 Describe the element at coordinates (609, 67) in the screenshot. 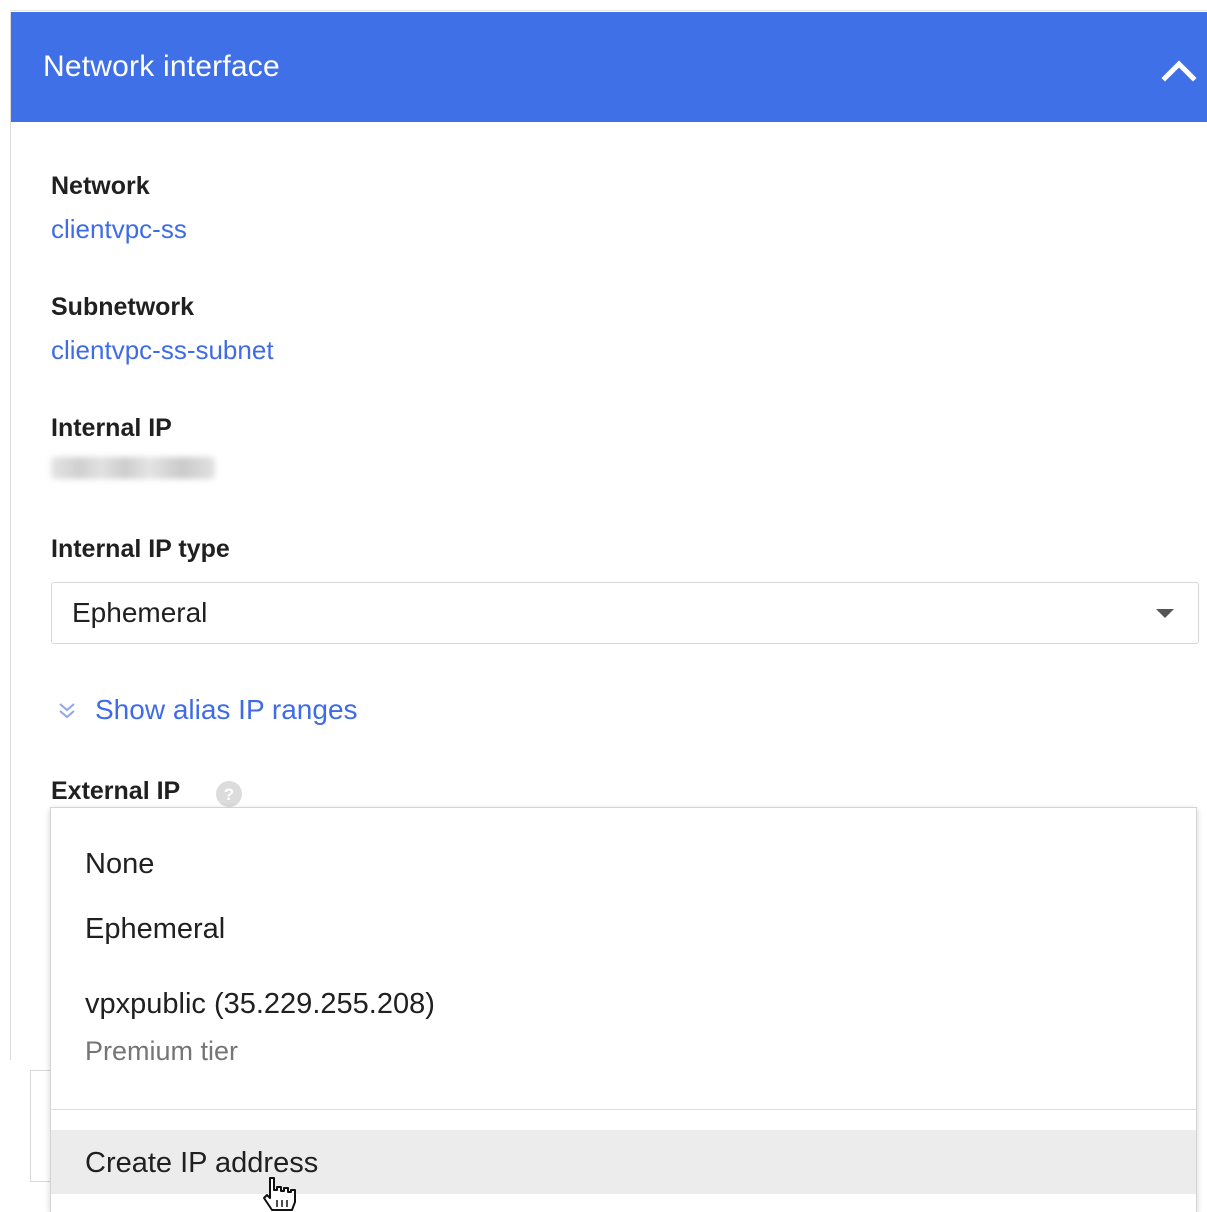

I see `panel-header: Network interface` at that location.